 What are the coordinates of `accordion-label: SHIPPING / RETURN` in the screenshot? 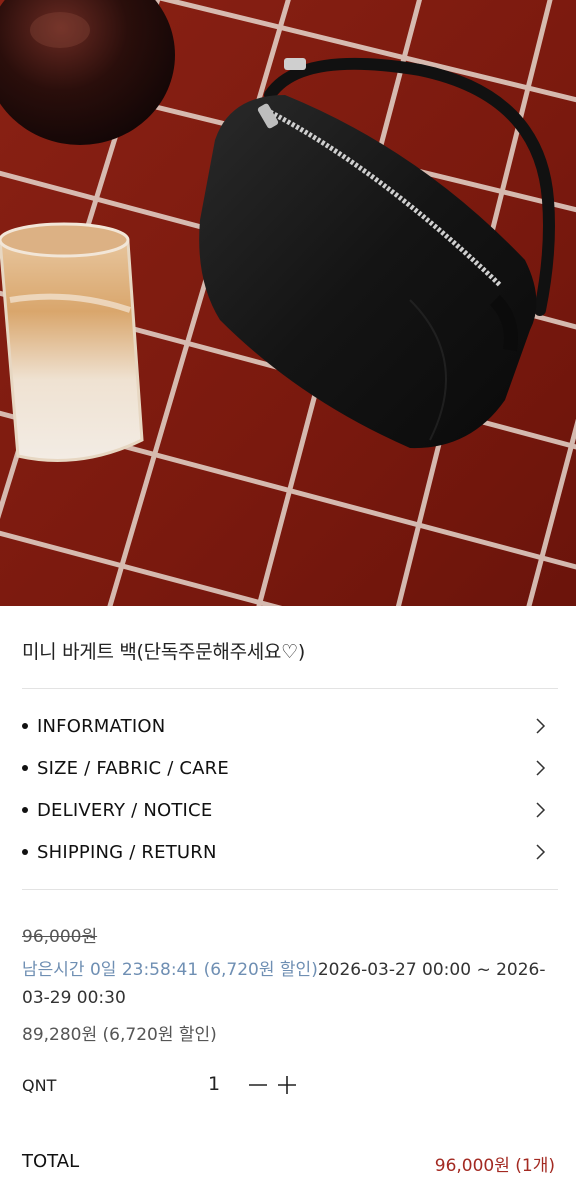 It's located at (127, 852).